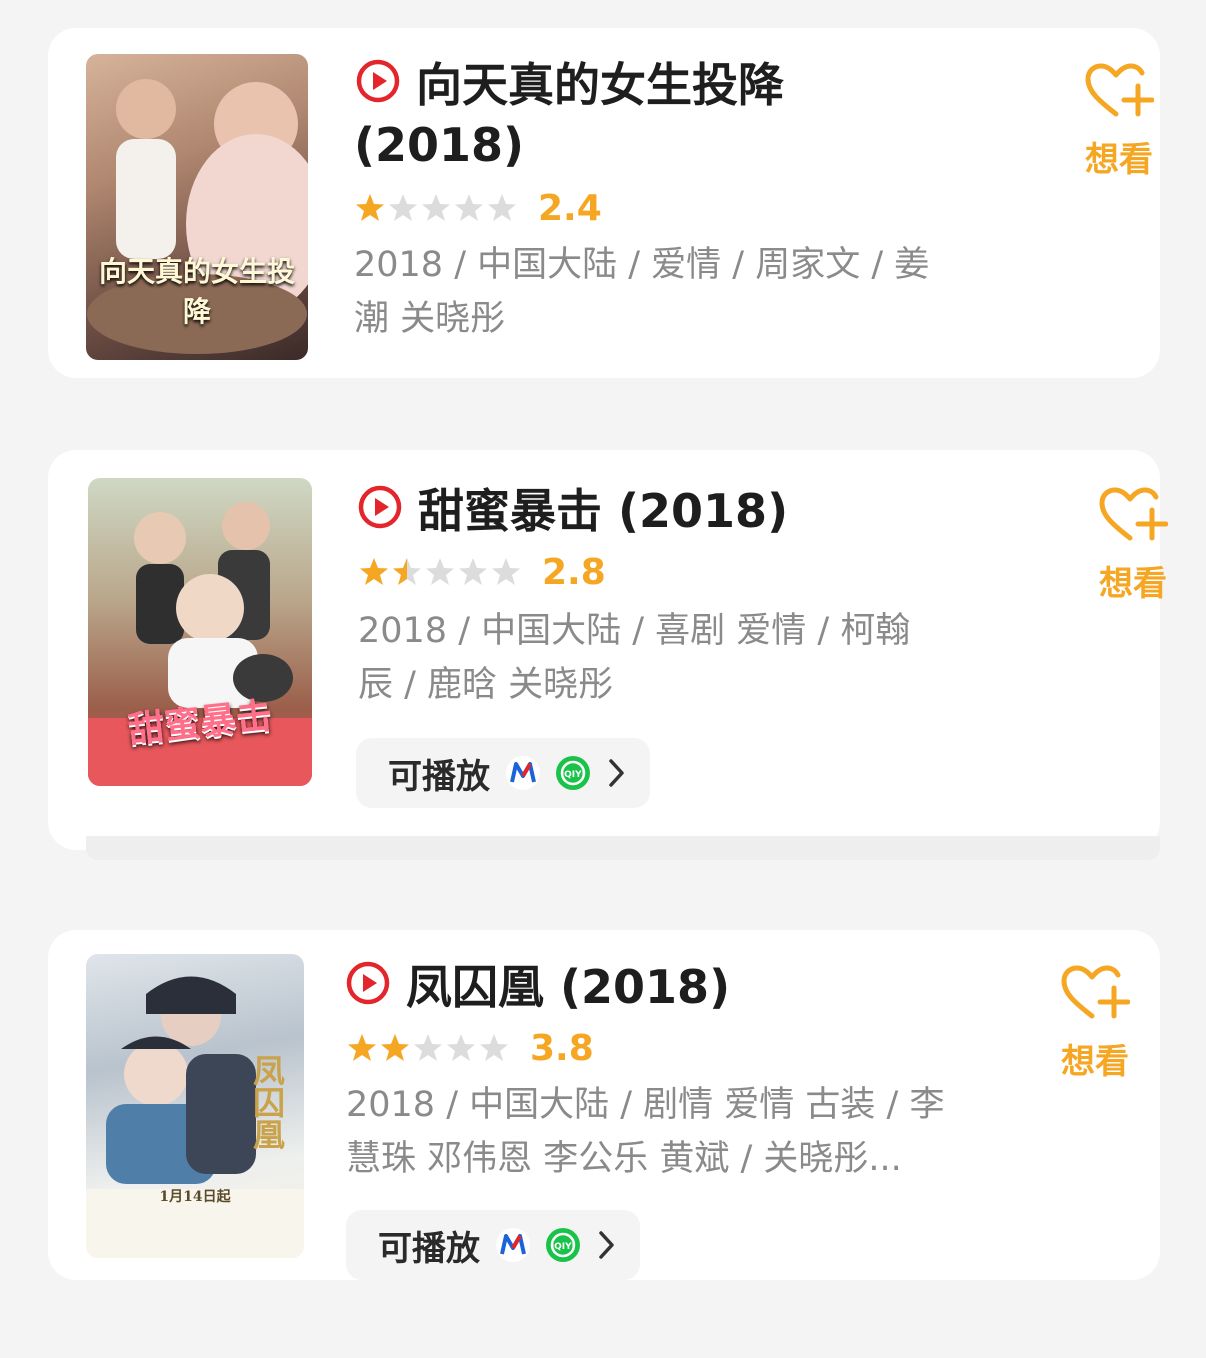 The height and width of the screenshot is (1358, 1206). What do you see at coordinates (623, 848) in the screenshot?
I see `card-divider` at bounding box center [623, 848].